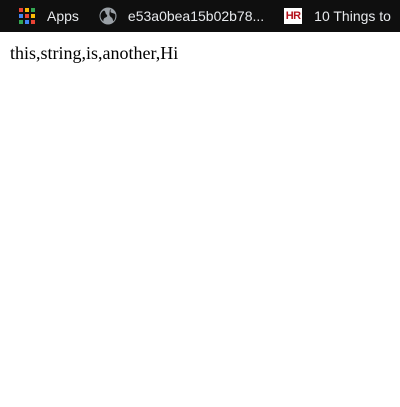 Image resolution: width=400 pixels, height=407 pixels. I want to click on bookmarks-bar: Apps e53a0bea15b02b78... HR 10 Things to, so click(200, 16).